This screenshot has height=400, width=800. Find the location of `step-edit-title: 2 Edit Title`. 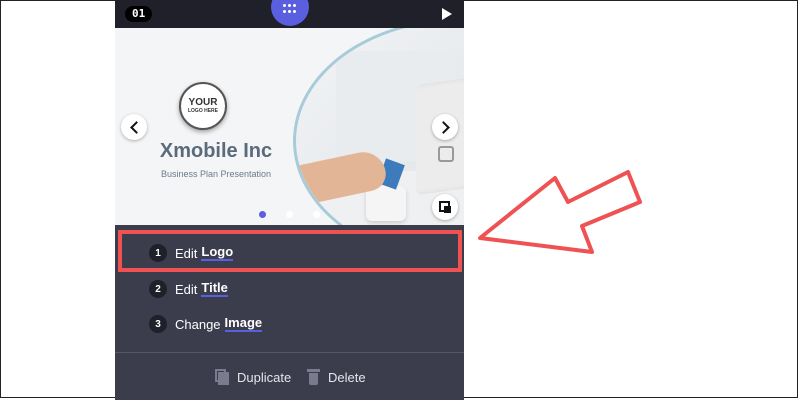

step-edit-title: 2 Edit Title is located at coordinates (188, 289).